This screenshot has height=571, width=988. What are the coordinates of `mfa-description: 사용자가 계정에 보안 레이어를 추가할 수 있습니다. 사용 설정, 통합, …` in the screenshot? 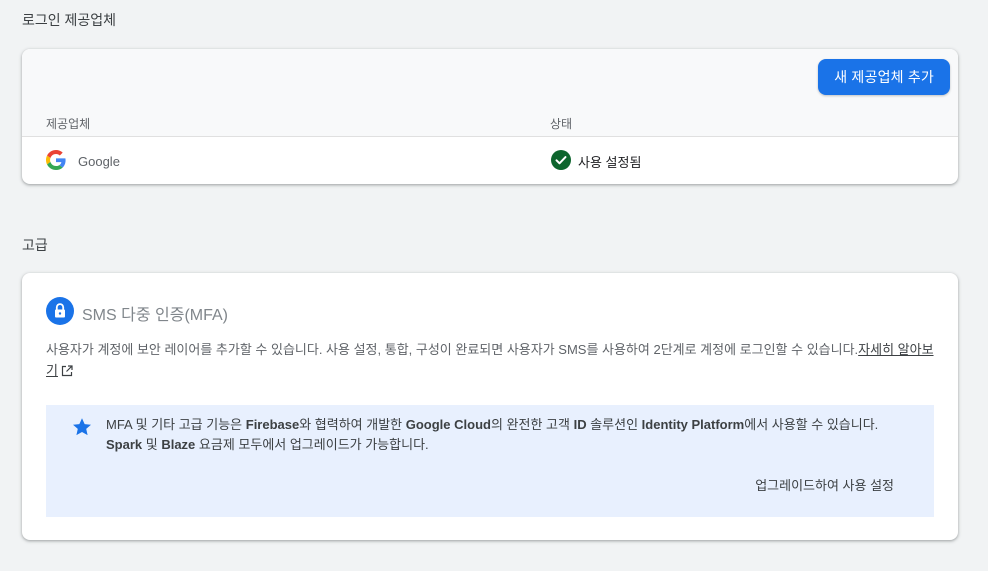 It's located at (492, 360).